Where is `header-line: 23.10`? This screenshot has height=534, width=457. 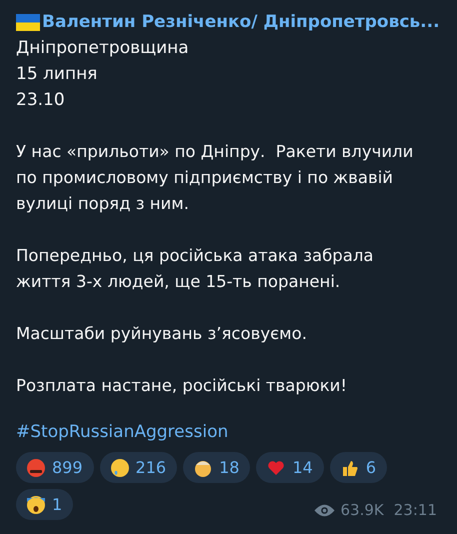
header-line: 23.10 is located at coordinates (41, 100).